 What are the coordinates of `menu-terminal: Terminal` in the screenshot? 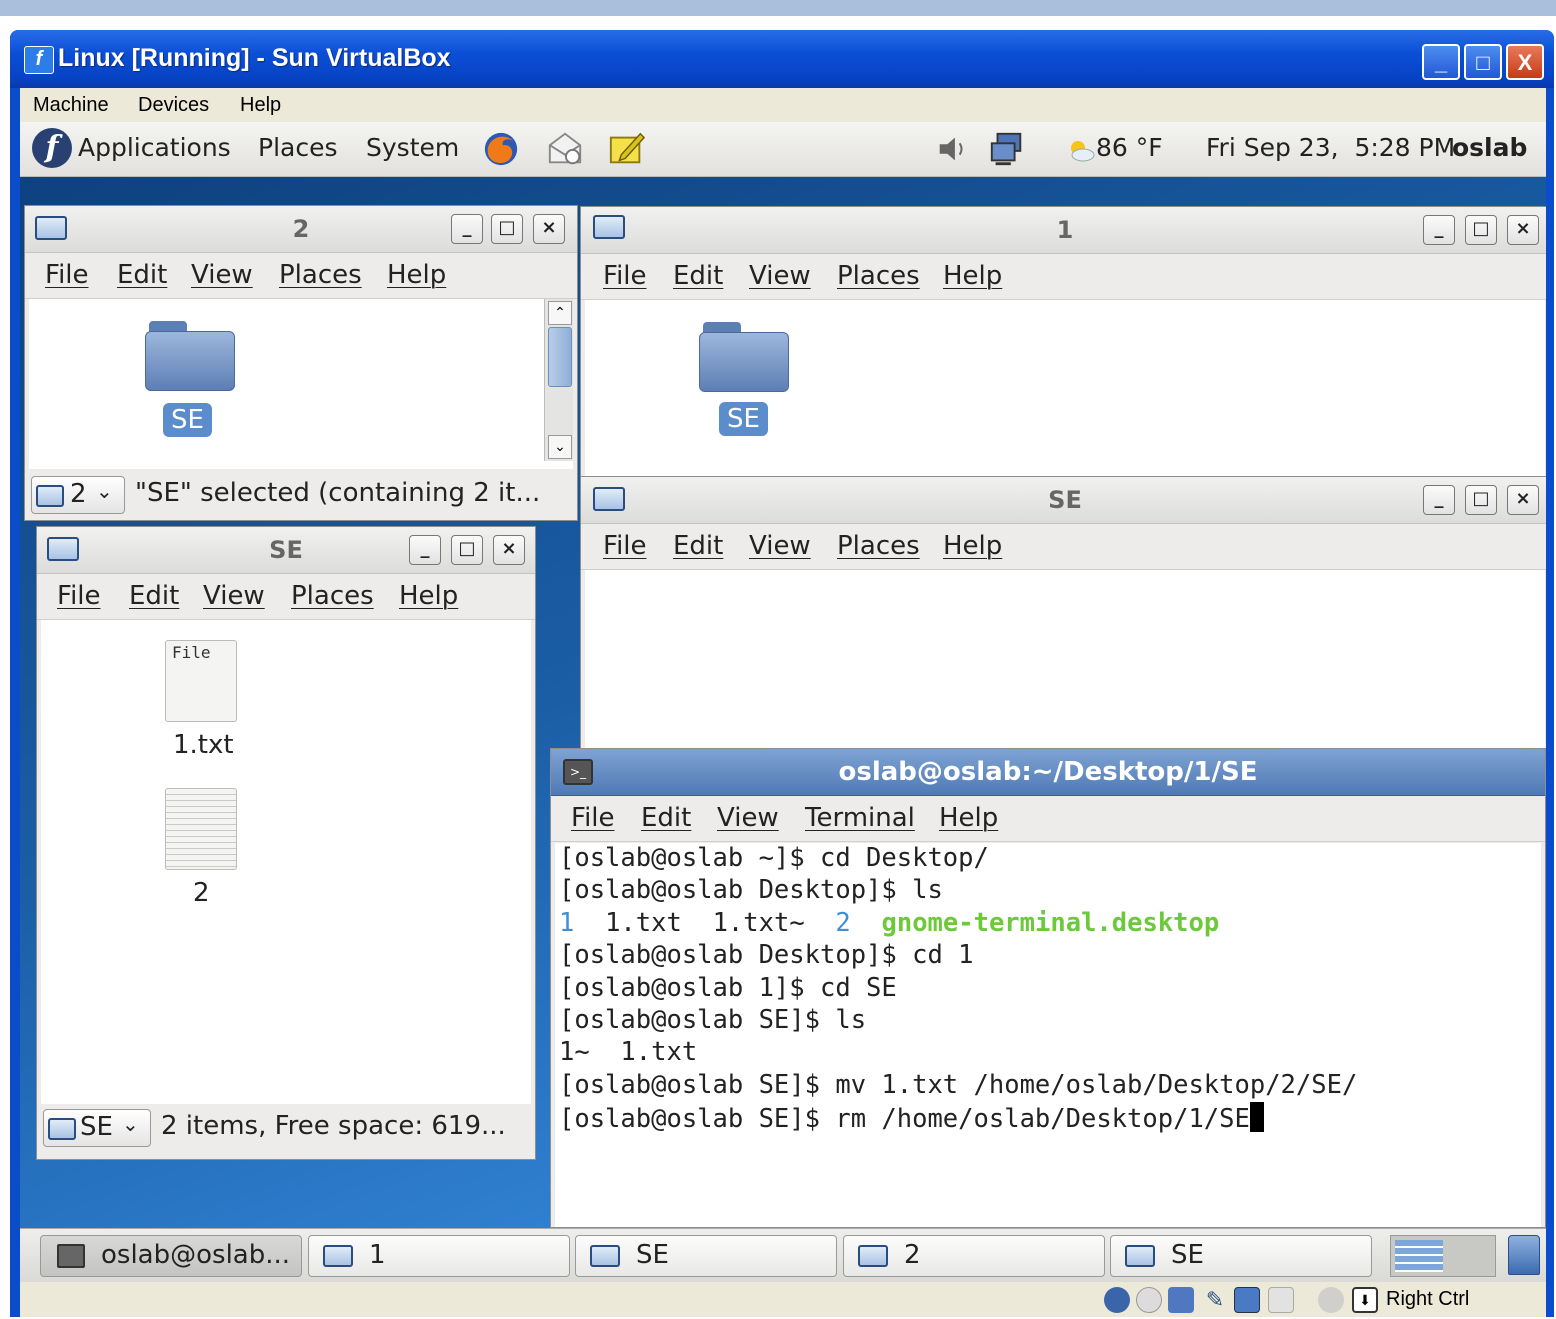 It's located at (860, 818).